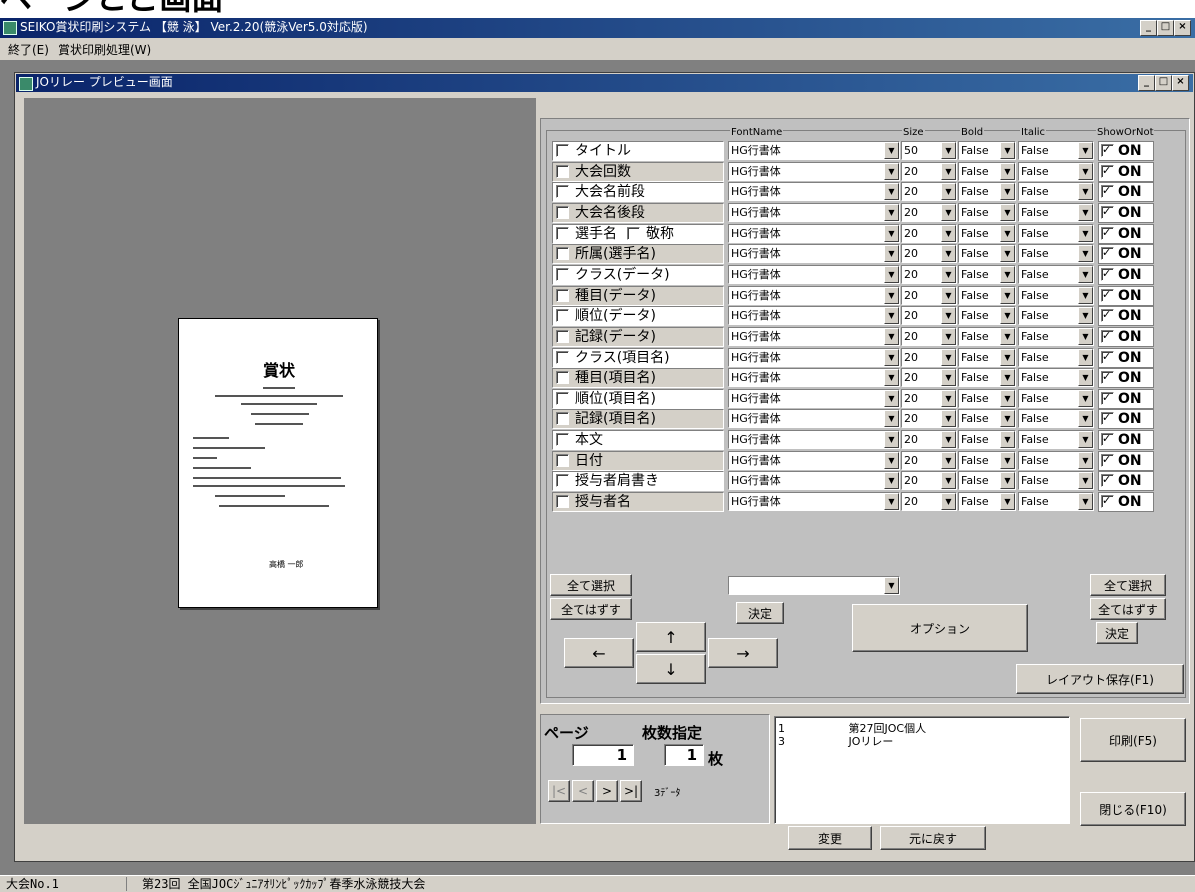  Describe the element at coordinates (743, 653) in the screenshot. I see `move-right-button: →` at that location.